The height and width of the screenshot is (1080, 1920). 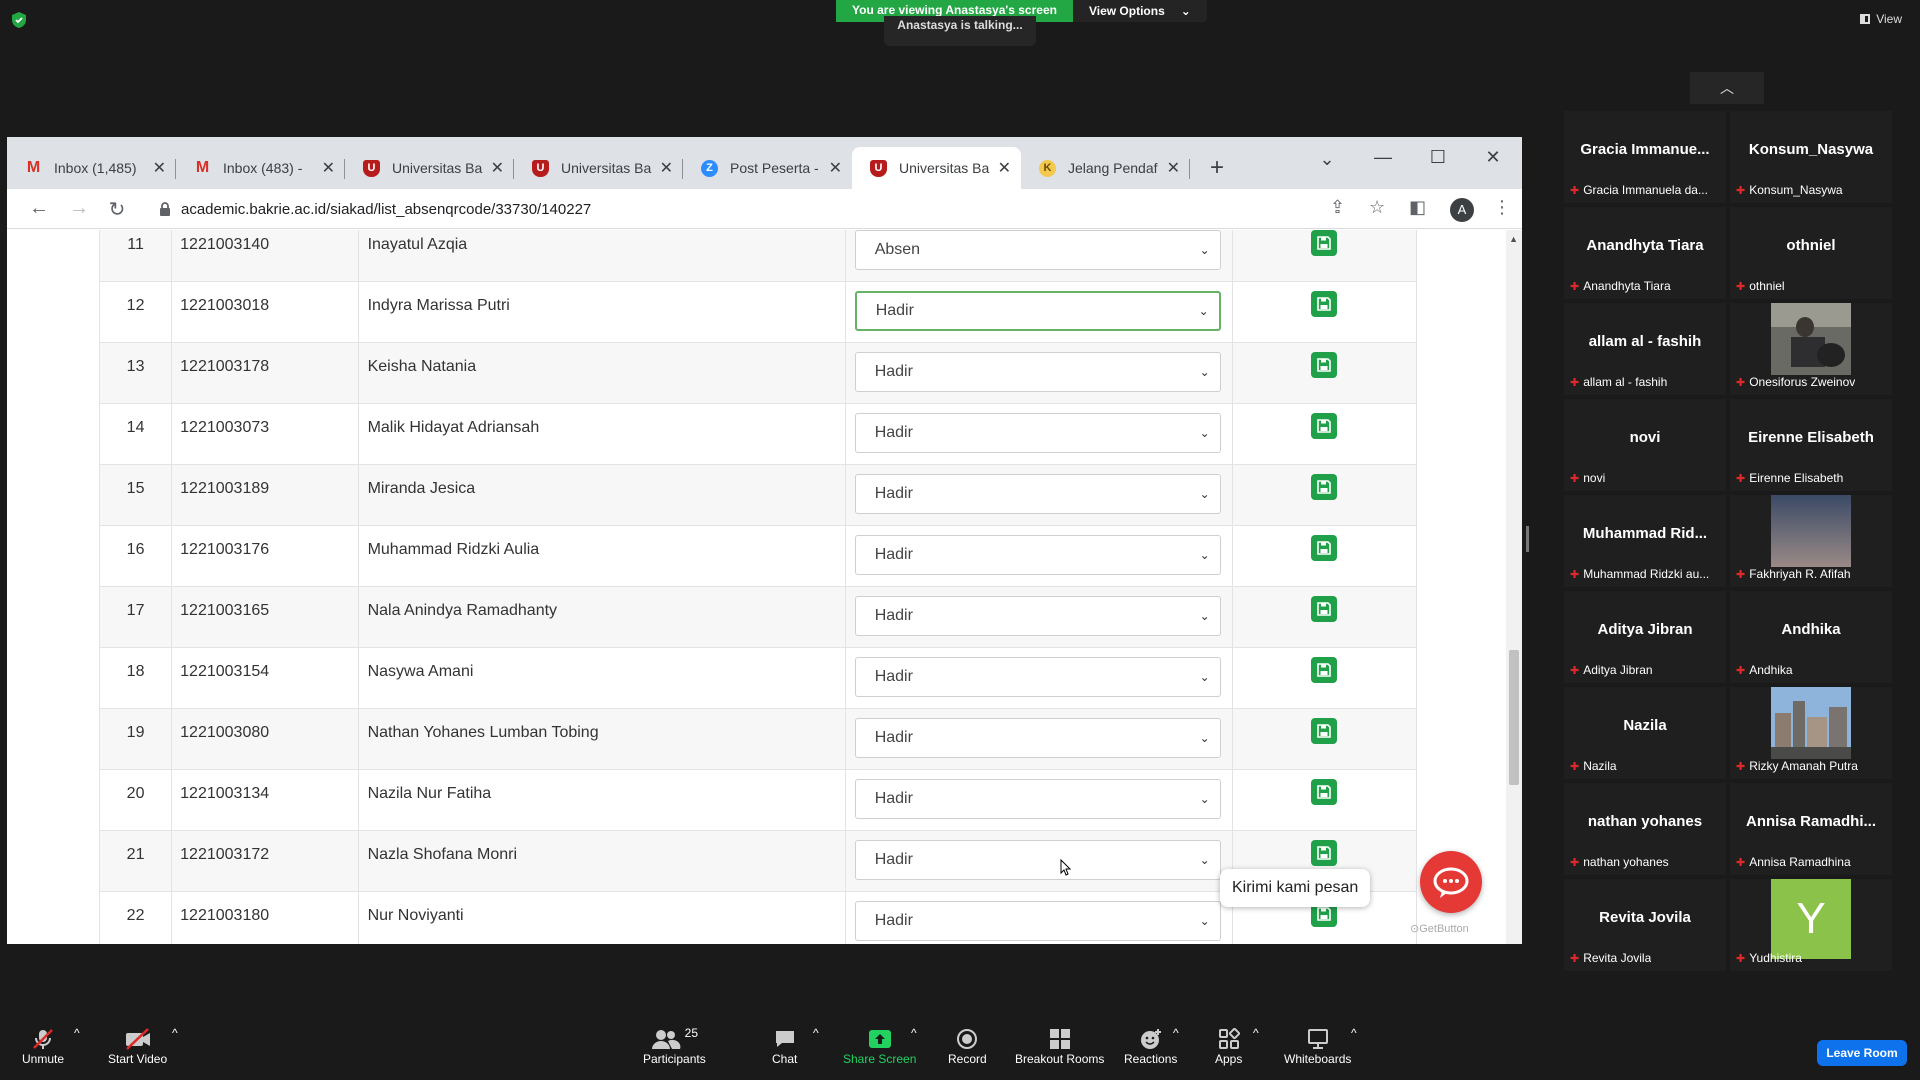 I want to click on participant-tile: Anandhyta Tiara ✚ Anandhyta Tiara, so click(x=1645, y=253).